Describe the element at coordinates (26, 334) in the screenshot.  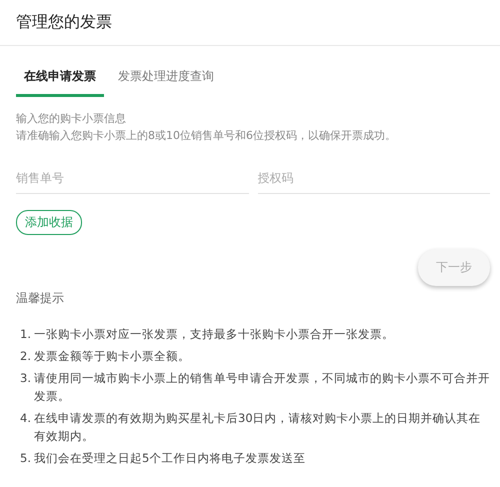
I see `list-number: 1.` at that location.